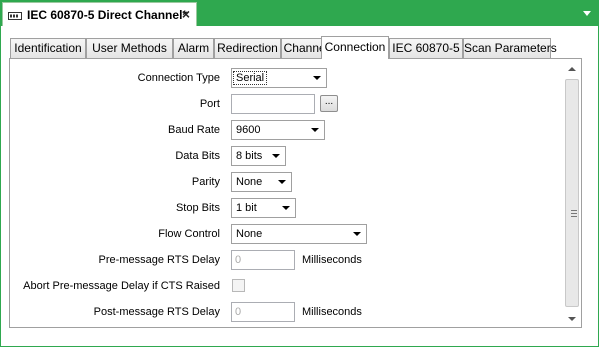 The image size is (599, 347). I want to click on vertical-scrollbar, so click(572, 193).